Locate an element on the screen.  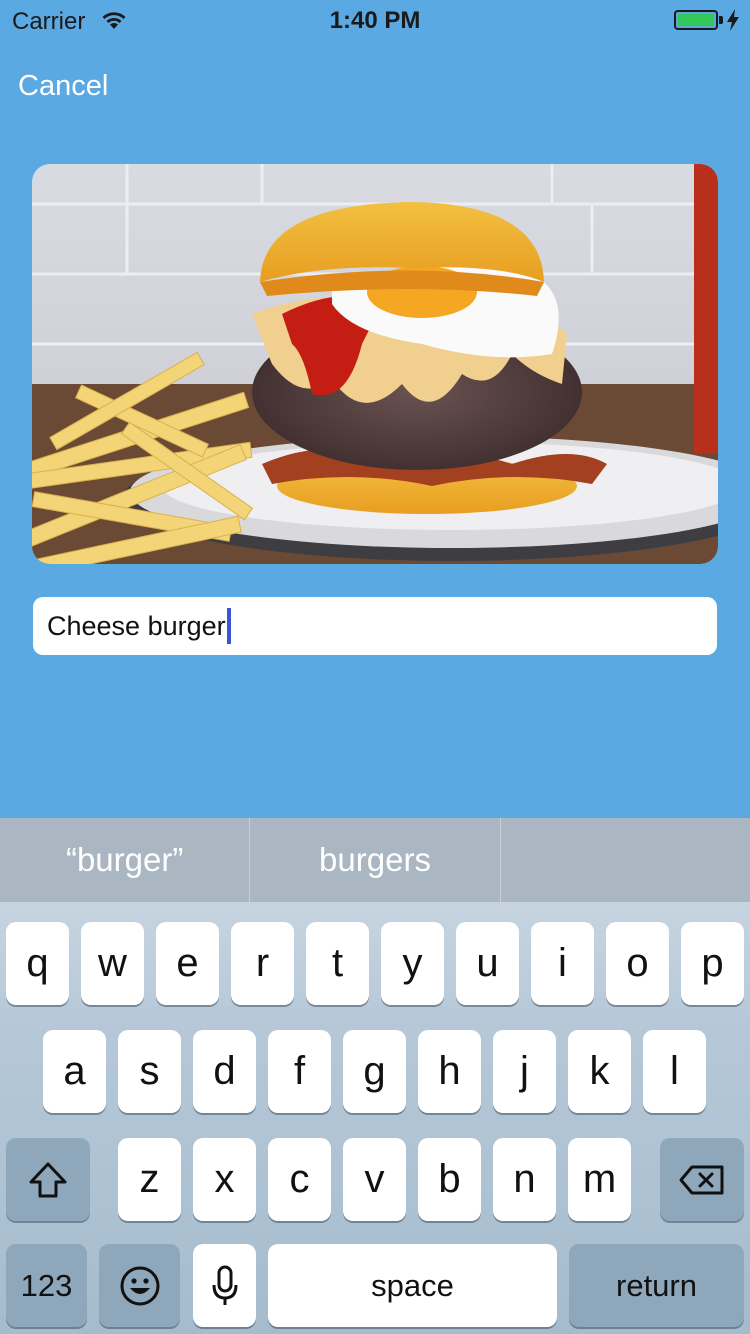
key-q: q is located at coordinates (37, 963).